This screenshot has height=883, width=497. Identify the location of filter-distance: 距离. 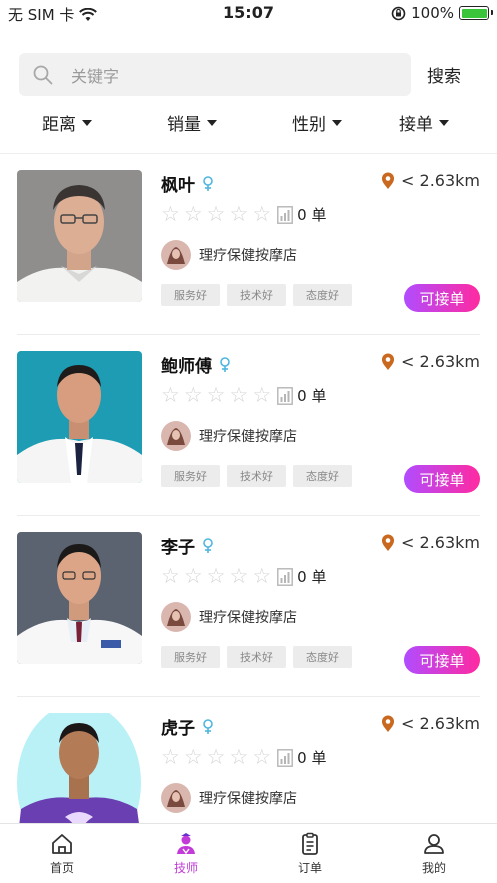
(67, 122).